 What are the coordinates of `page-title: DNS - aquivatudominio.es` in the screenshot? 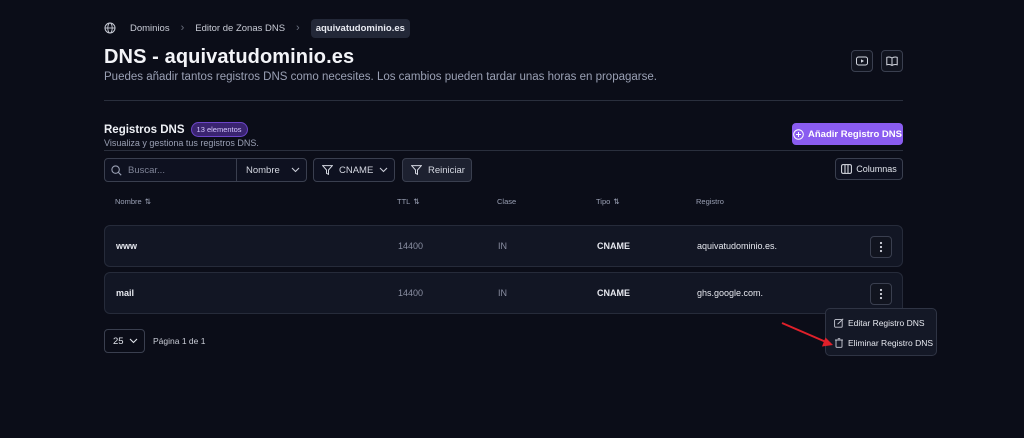 It's located at (229, 57).